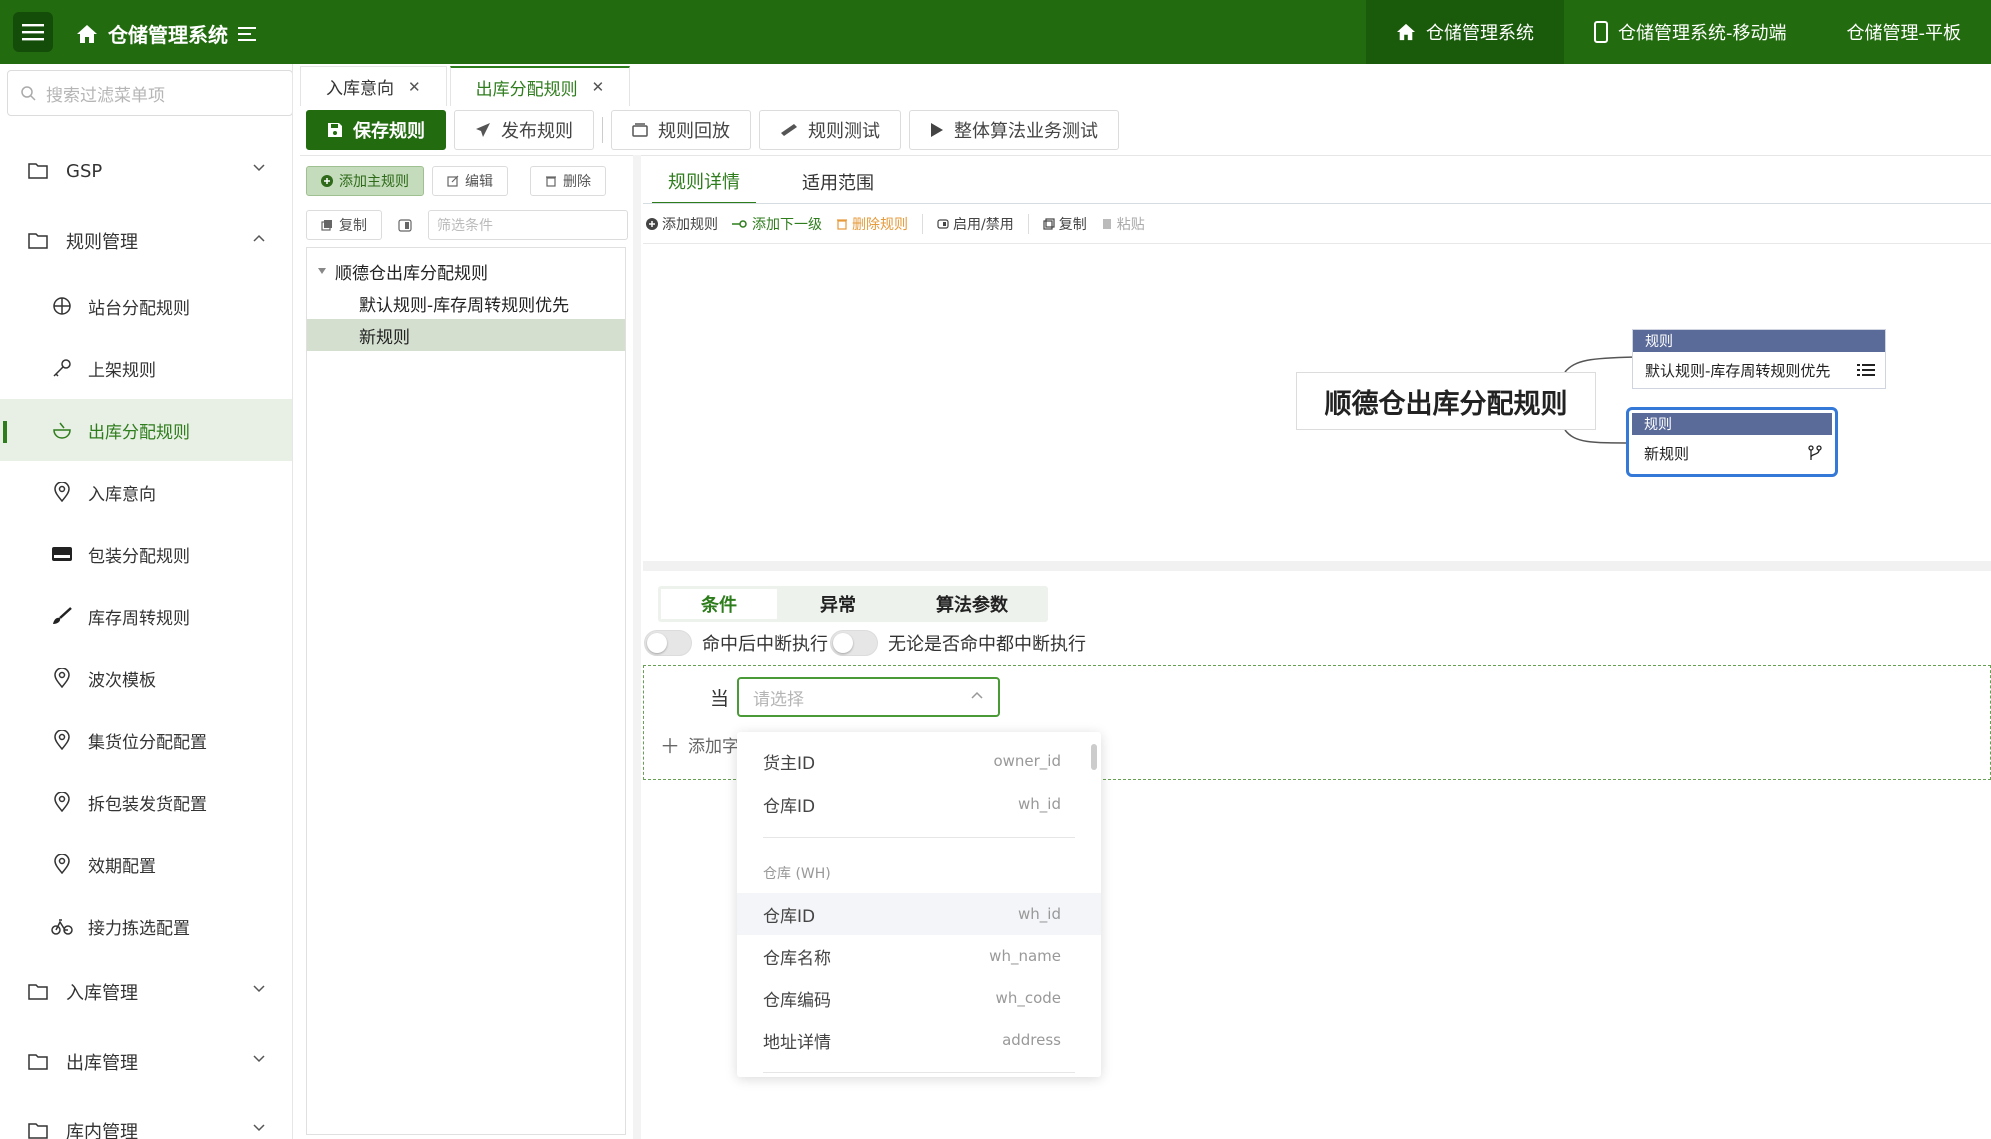  What do you see at coordinates (1465, 32) in the screenshot?
I see `top-link-system: 仓储管理系统` at bounding box center [1465, 32].